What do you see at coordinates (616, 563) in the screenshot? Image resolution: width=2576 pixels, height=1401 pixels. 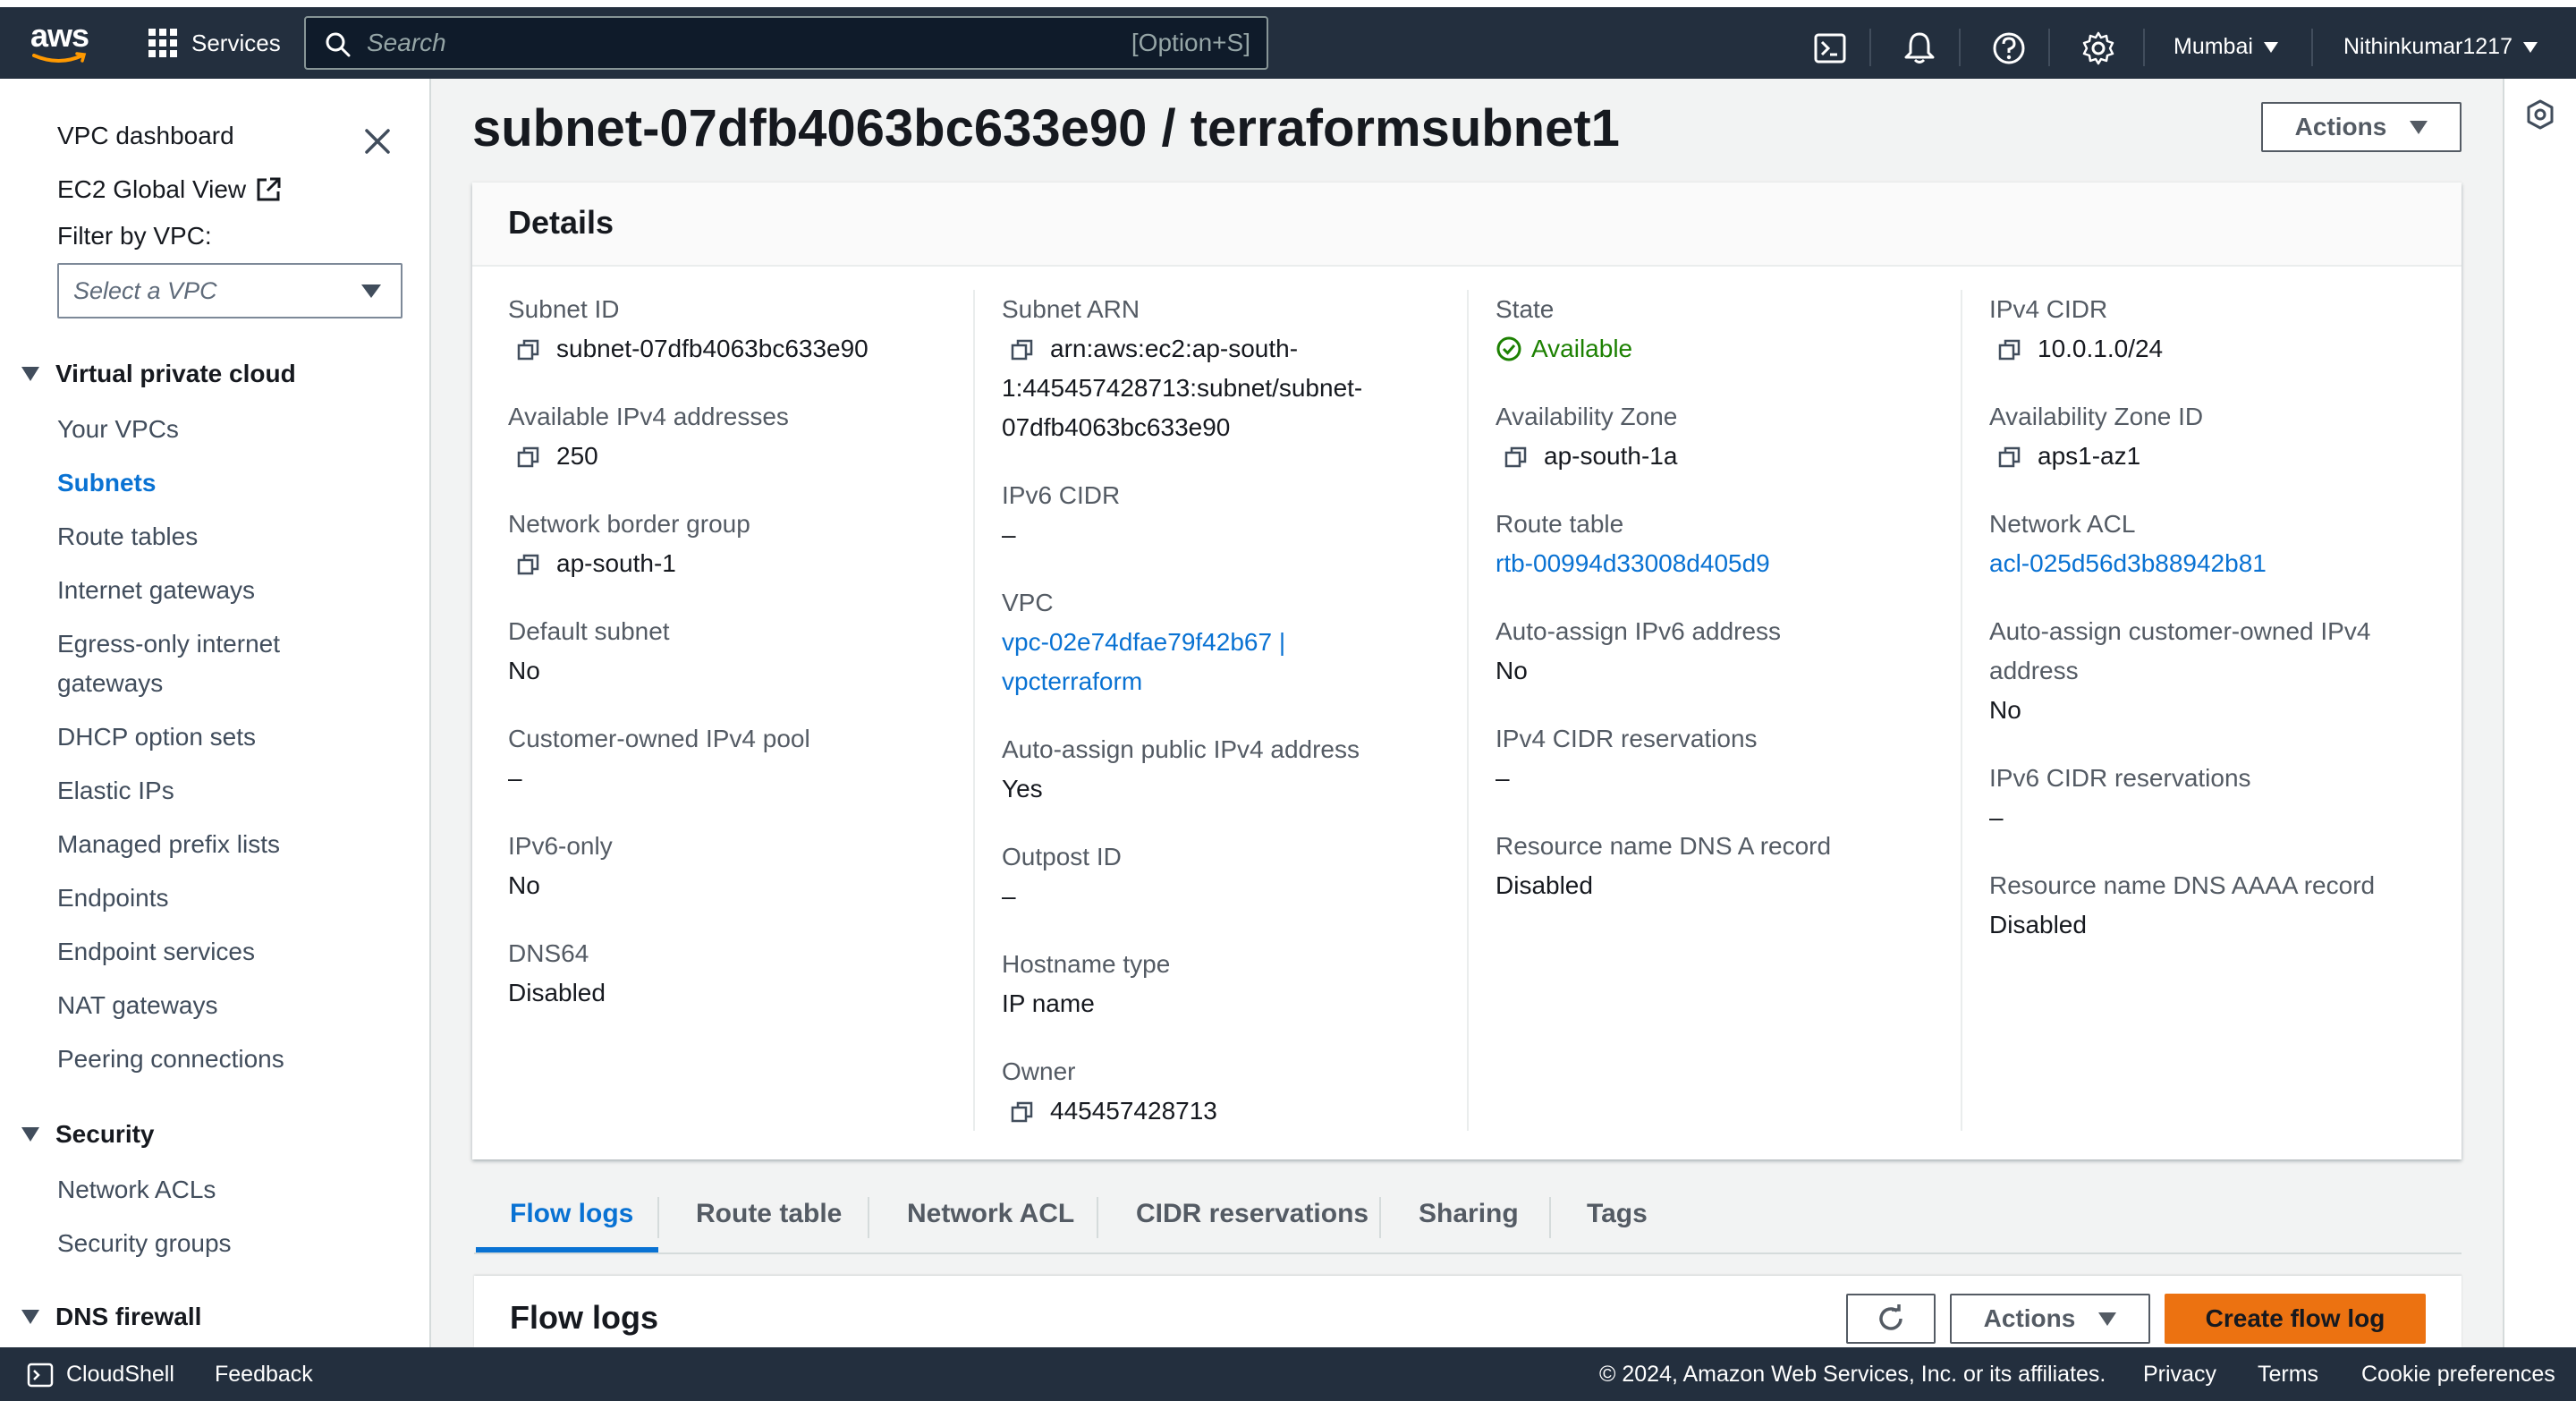 I see `network-border-group-value: ap-south-1` at bounding box center [616, 563].